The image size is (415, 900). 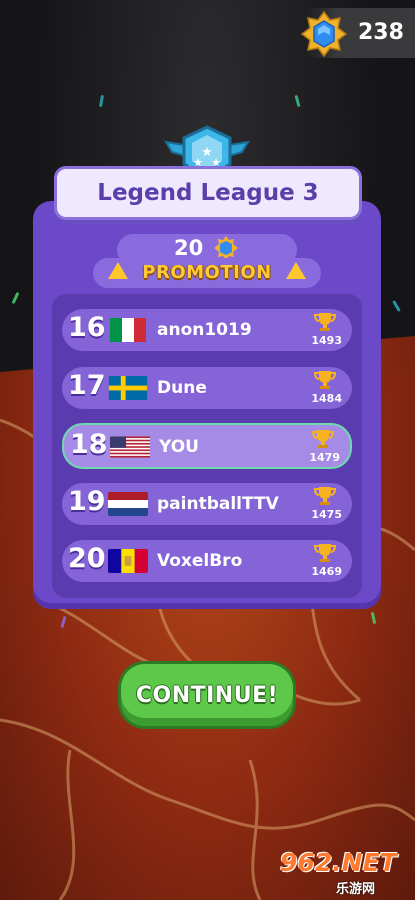 What do you see at coordinates (324, 457) in the screenshot?
I see `trophy-score: 1479` at bounding box center [324, 457].